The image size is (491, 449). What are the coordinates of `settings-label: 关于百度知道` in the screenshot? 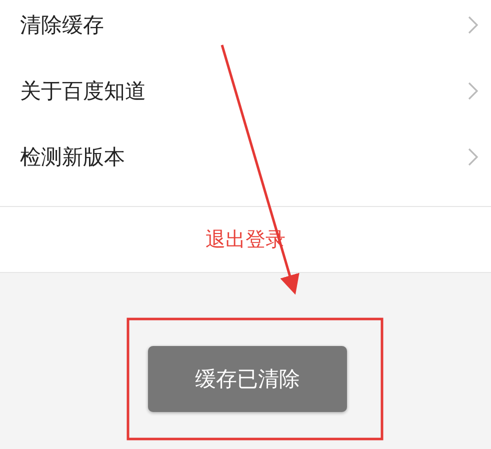 It's located at (83, 91).